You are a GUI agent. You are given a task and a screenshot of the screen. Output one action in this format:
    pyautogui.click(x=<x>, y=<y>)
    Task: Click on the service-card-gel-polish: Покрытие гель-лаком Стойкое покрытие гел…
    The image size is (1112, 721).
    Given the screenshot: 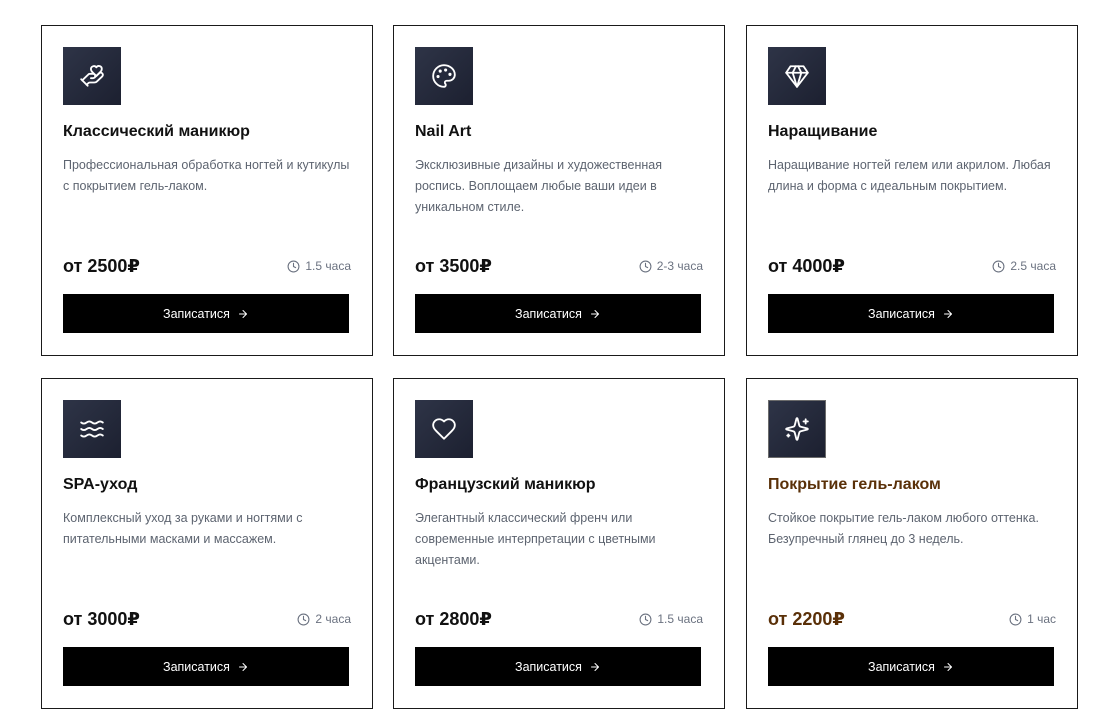 What is the action you would take?
    pyautogui.click(x=912, y=543)
    